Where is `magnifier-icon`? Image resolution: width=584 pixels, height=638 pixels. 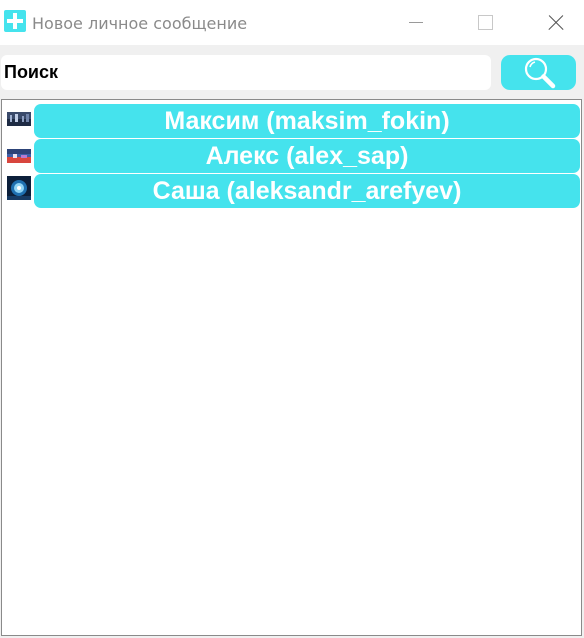
magnifier-icon is located at coordinates (540, 73).